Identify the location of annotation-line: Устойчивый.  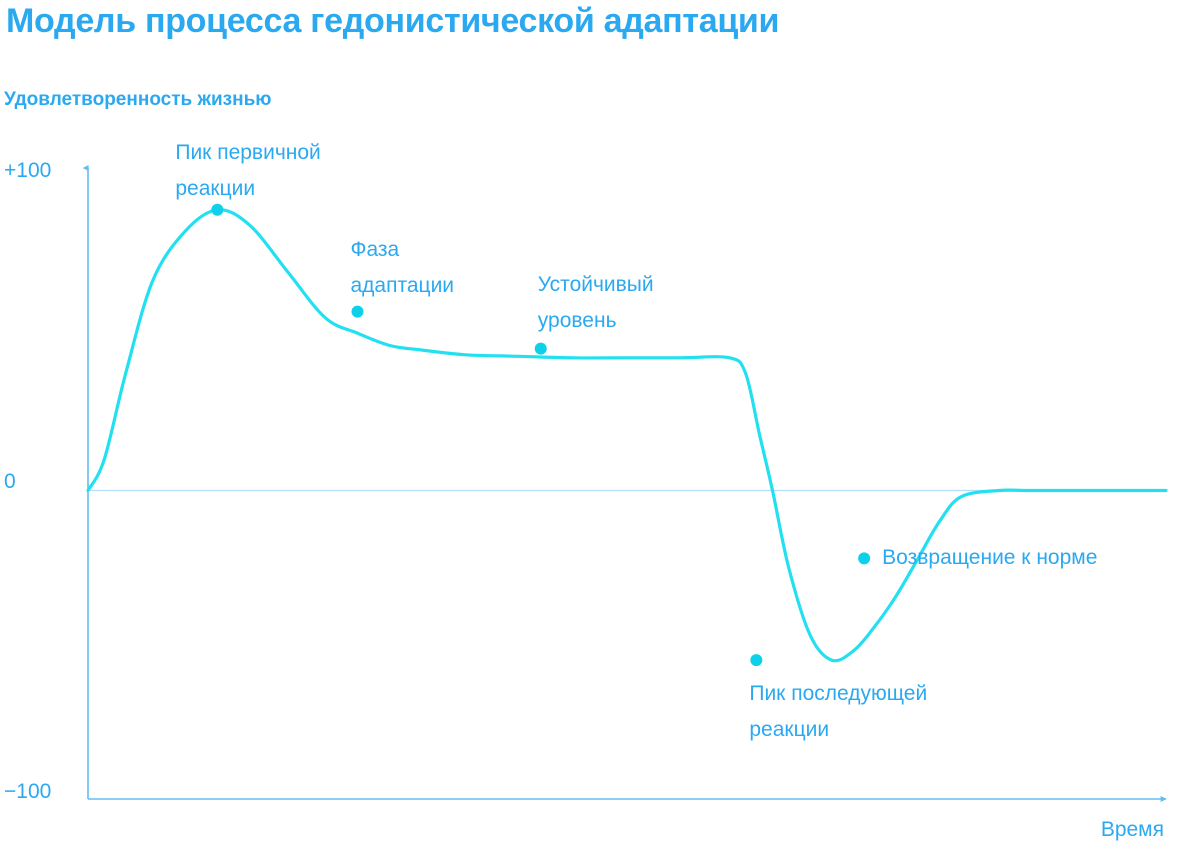
(595, 284).